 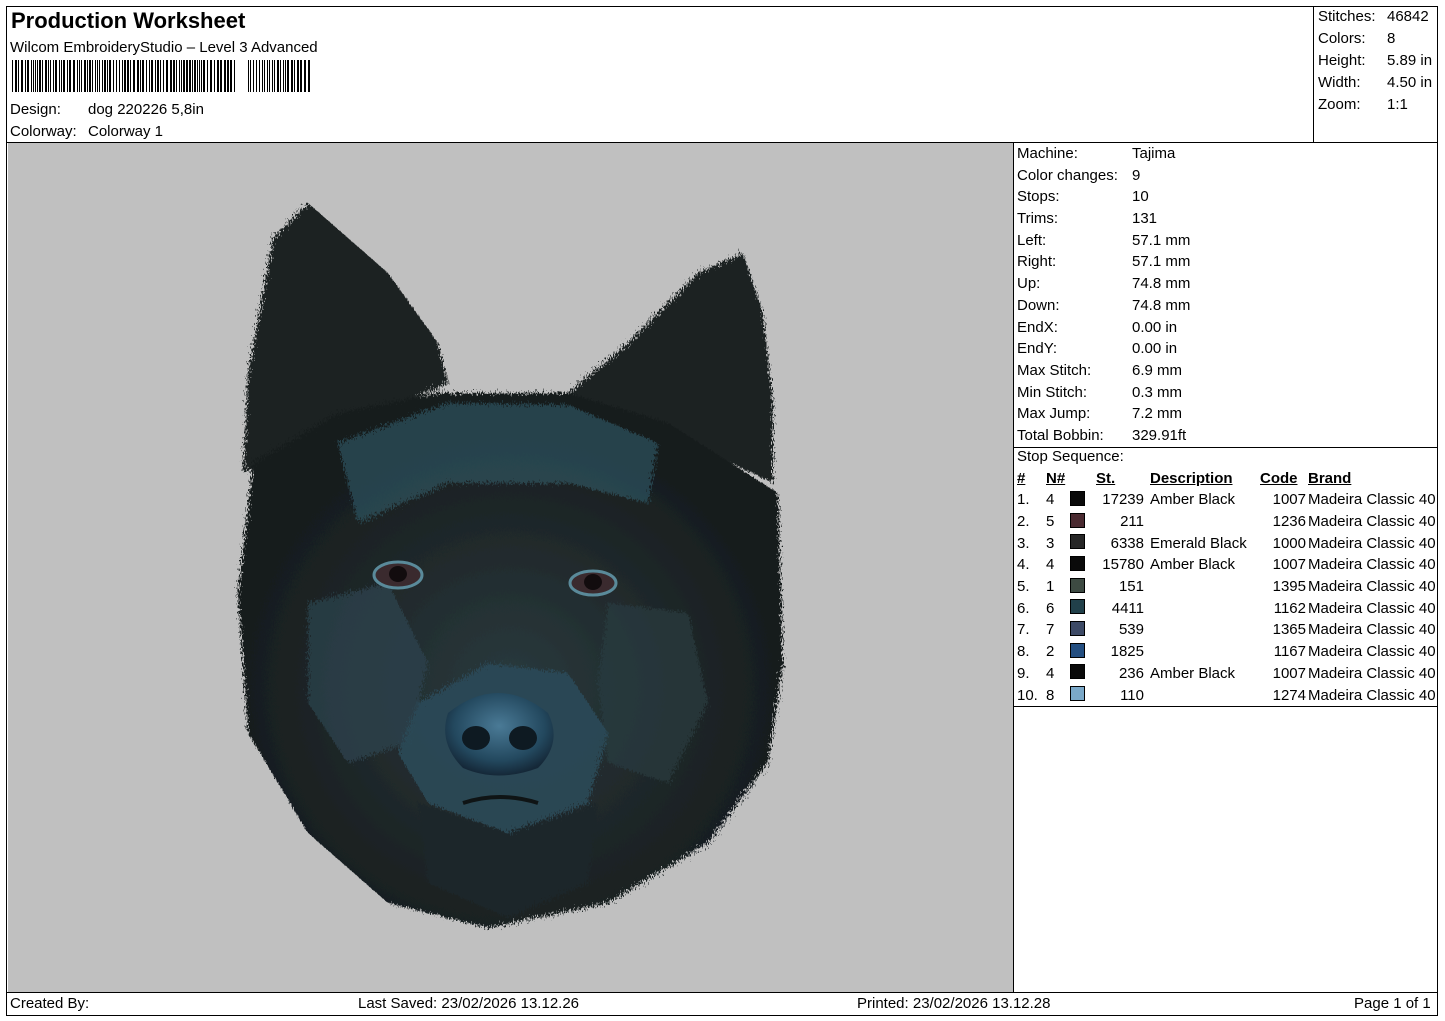 I want to click on info-label: Color changes:, so click(x=1067, y=175).